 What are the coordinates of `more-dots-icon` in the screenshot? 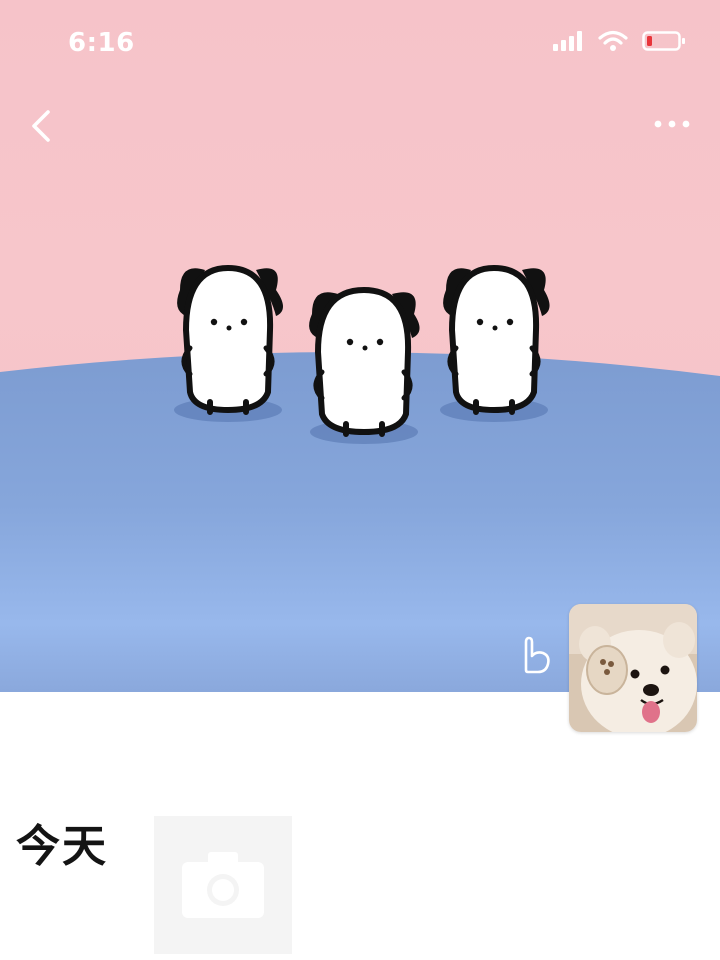 It's located at (672, 124).